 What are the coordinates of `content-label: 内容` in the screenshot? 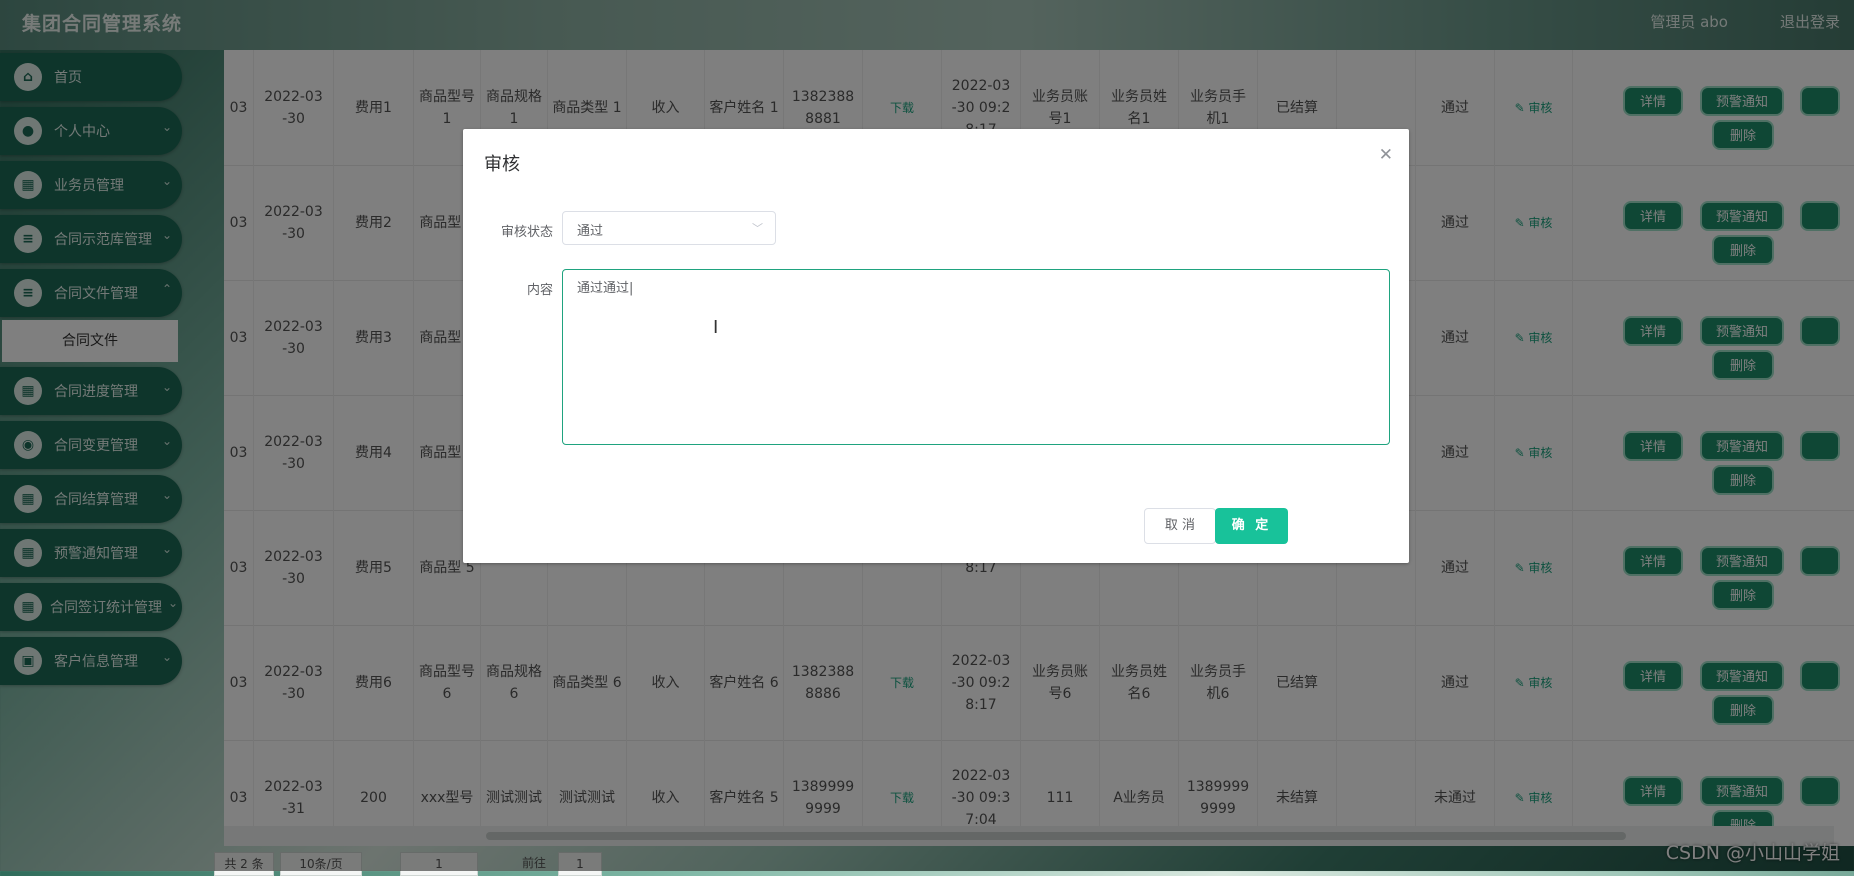 It's located at (539, 290).